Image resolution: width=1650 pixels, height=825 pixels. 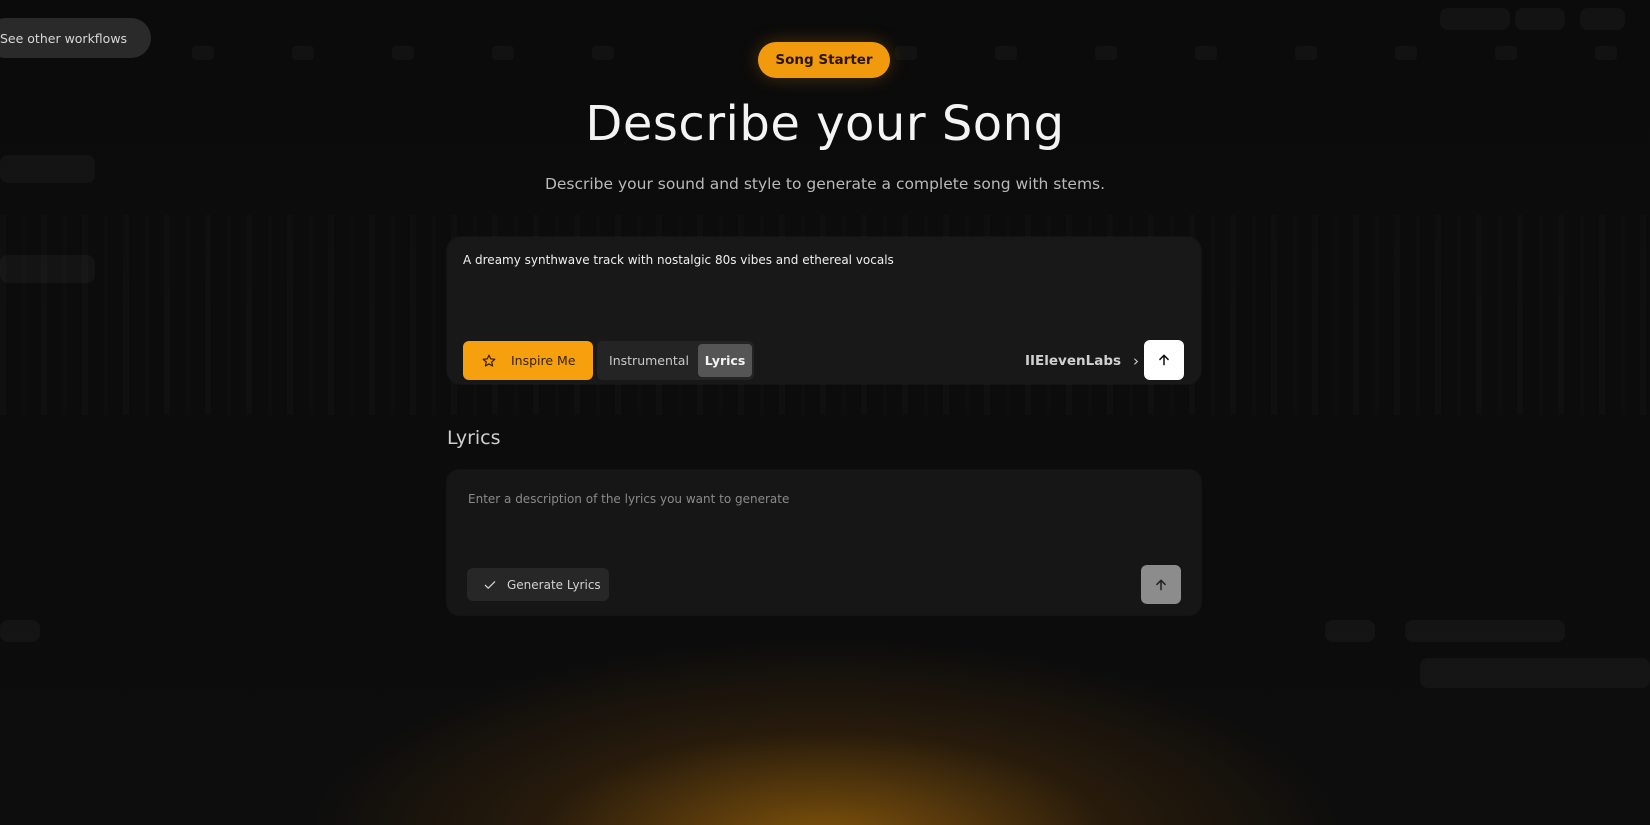 What do you see at coordinates (824, 542) in the screenshot?
I see `lyrics-card: Generate Lyrics` at bounding box center [824, 542].